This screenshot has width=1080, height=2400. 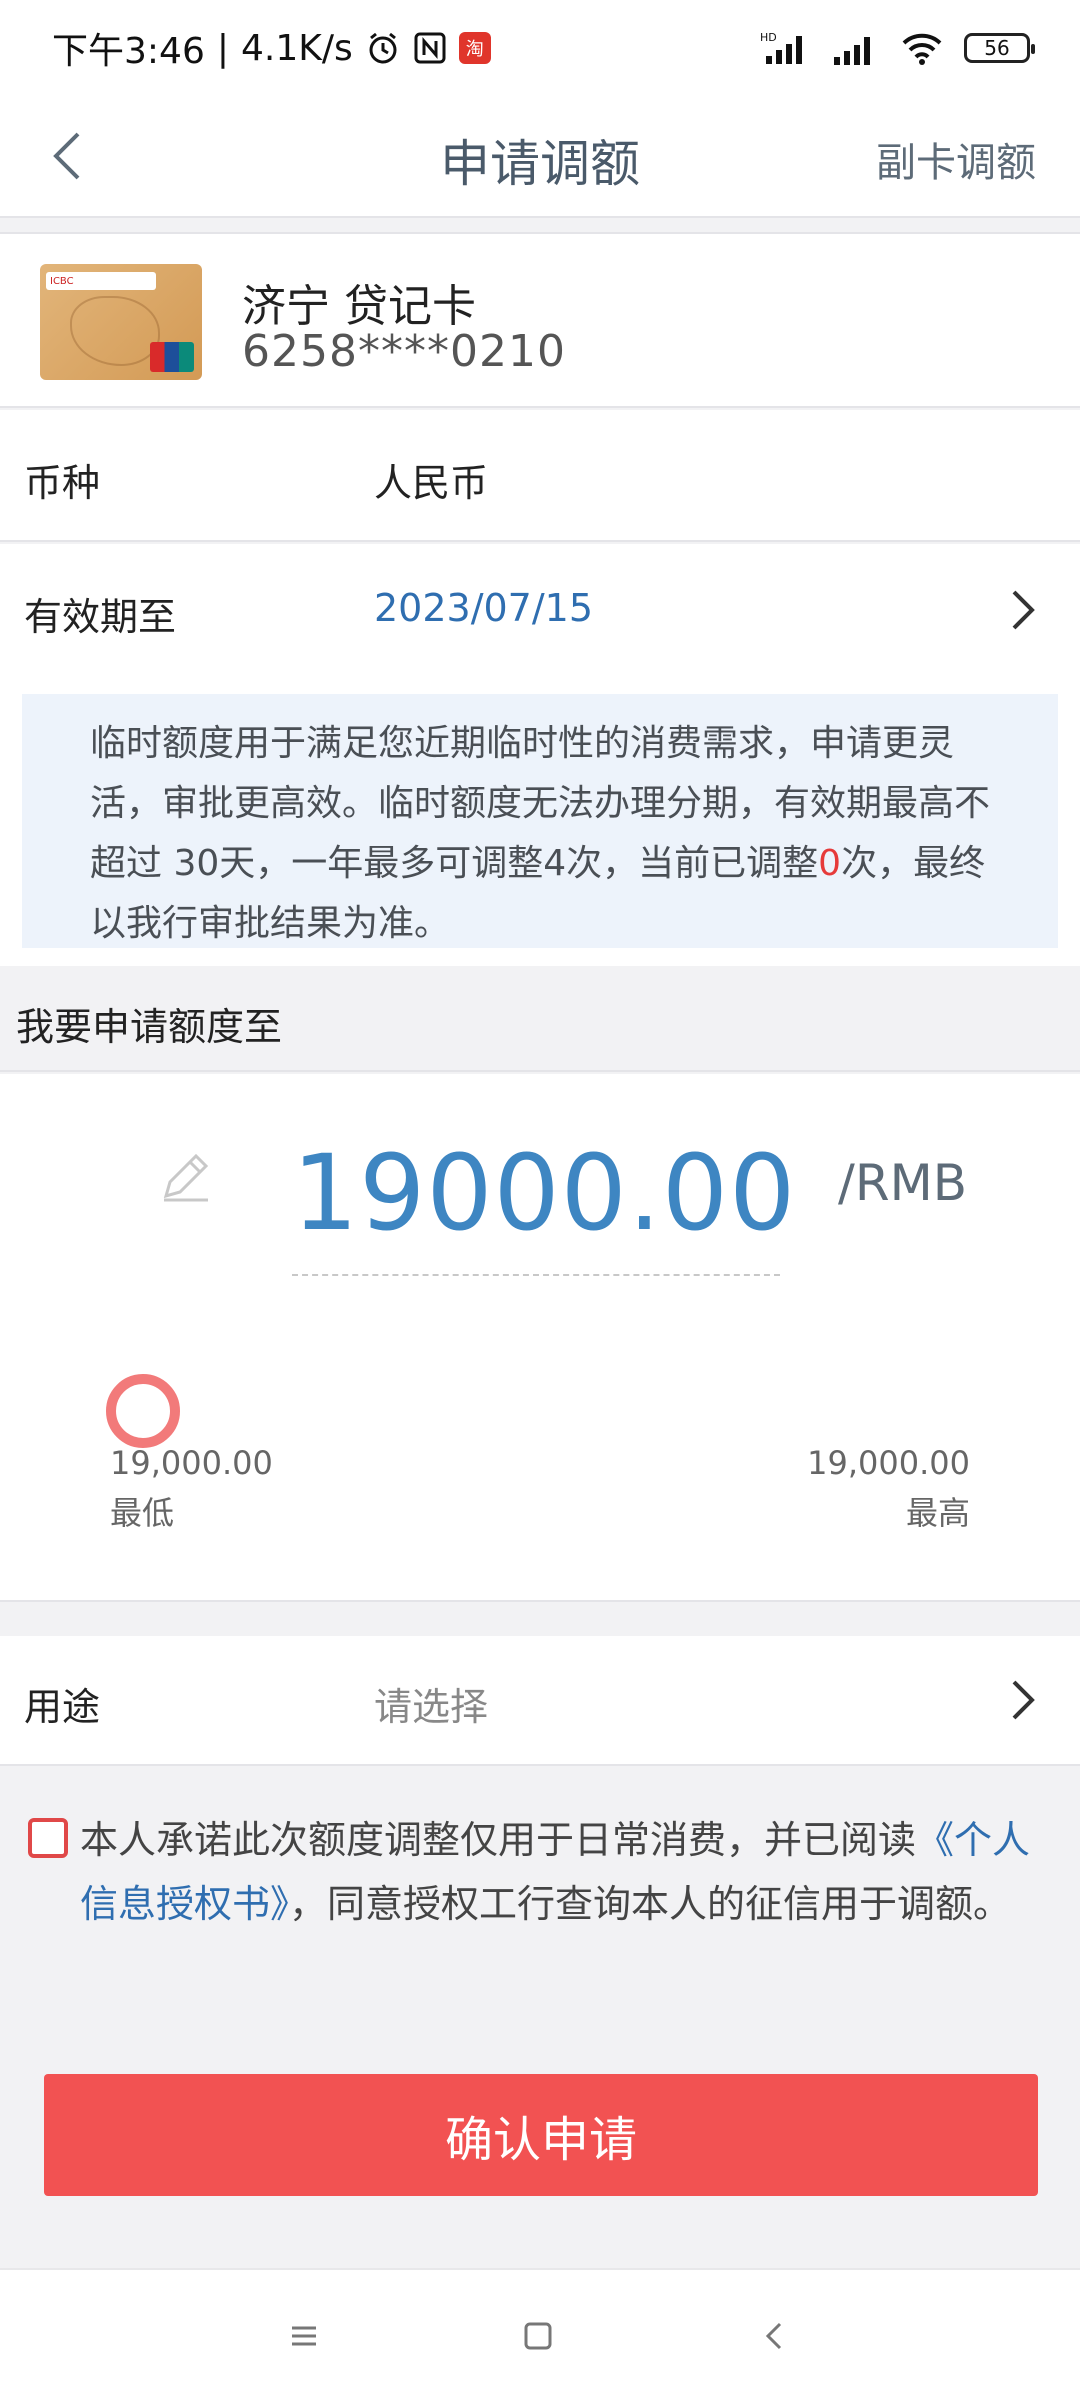 What do you see at coordinates (540, 1020) in the screenshot?
I see `amount-section-header: 我要申请额度至` at bounding box center [540, 1020].